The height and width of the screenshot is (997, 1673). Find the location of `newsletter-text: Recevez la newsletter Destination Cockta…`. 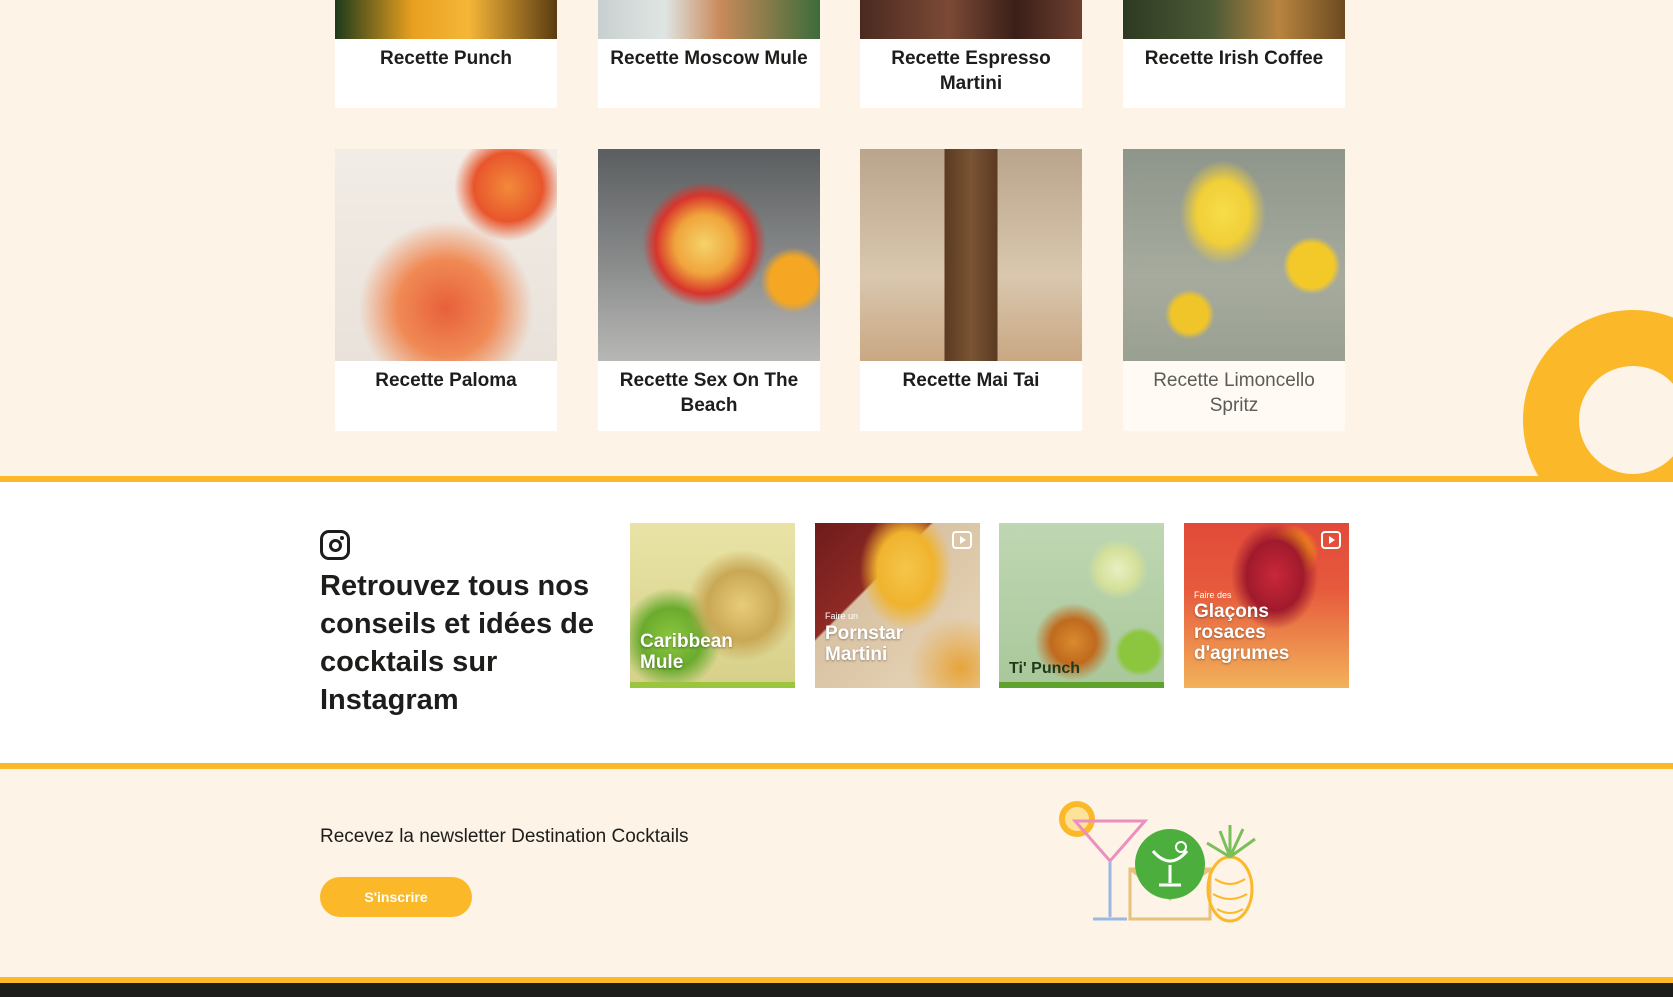

newsletter-text: Recevez la newsletter Destination Cockta… is located at coordinates (504, 836).